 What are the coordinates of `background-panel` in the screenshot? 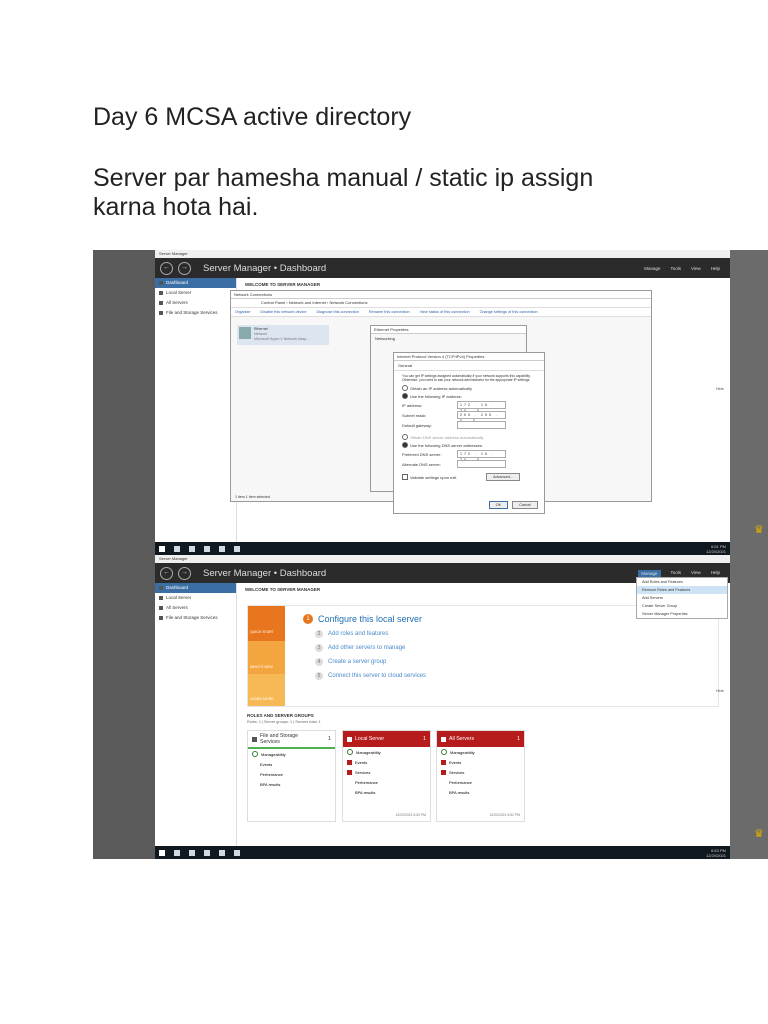 It's located at (749, 707).